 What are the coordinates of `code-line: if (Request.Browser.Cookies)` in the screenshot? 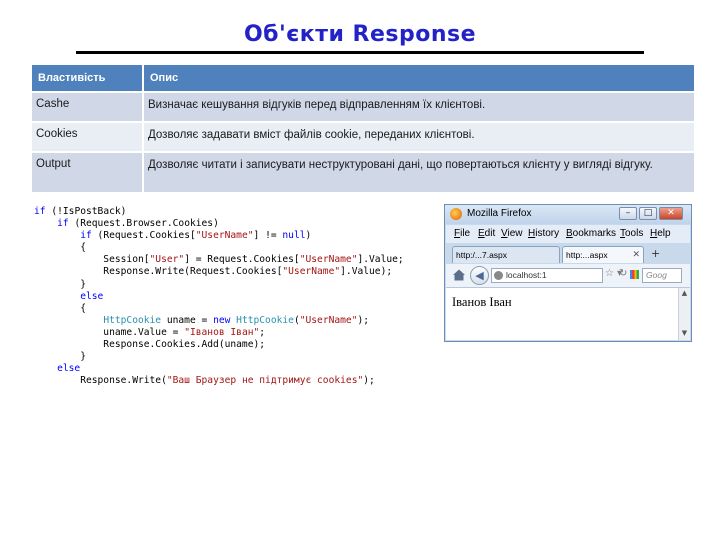 It's located at (219, 224).